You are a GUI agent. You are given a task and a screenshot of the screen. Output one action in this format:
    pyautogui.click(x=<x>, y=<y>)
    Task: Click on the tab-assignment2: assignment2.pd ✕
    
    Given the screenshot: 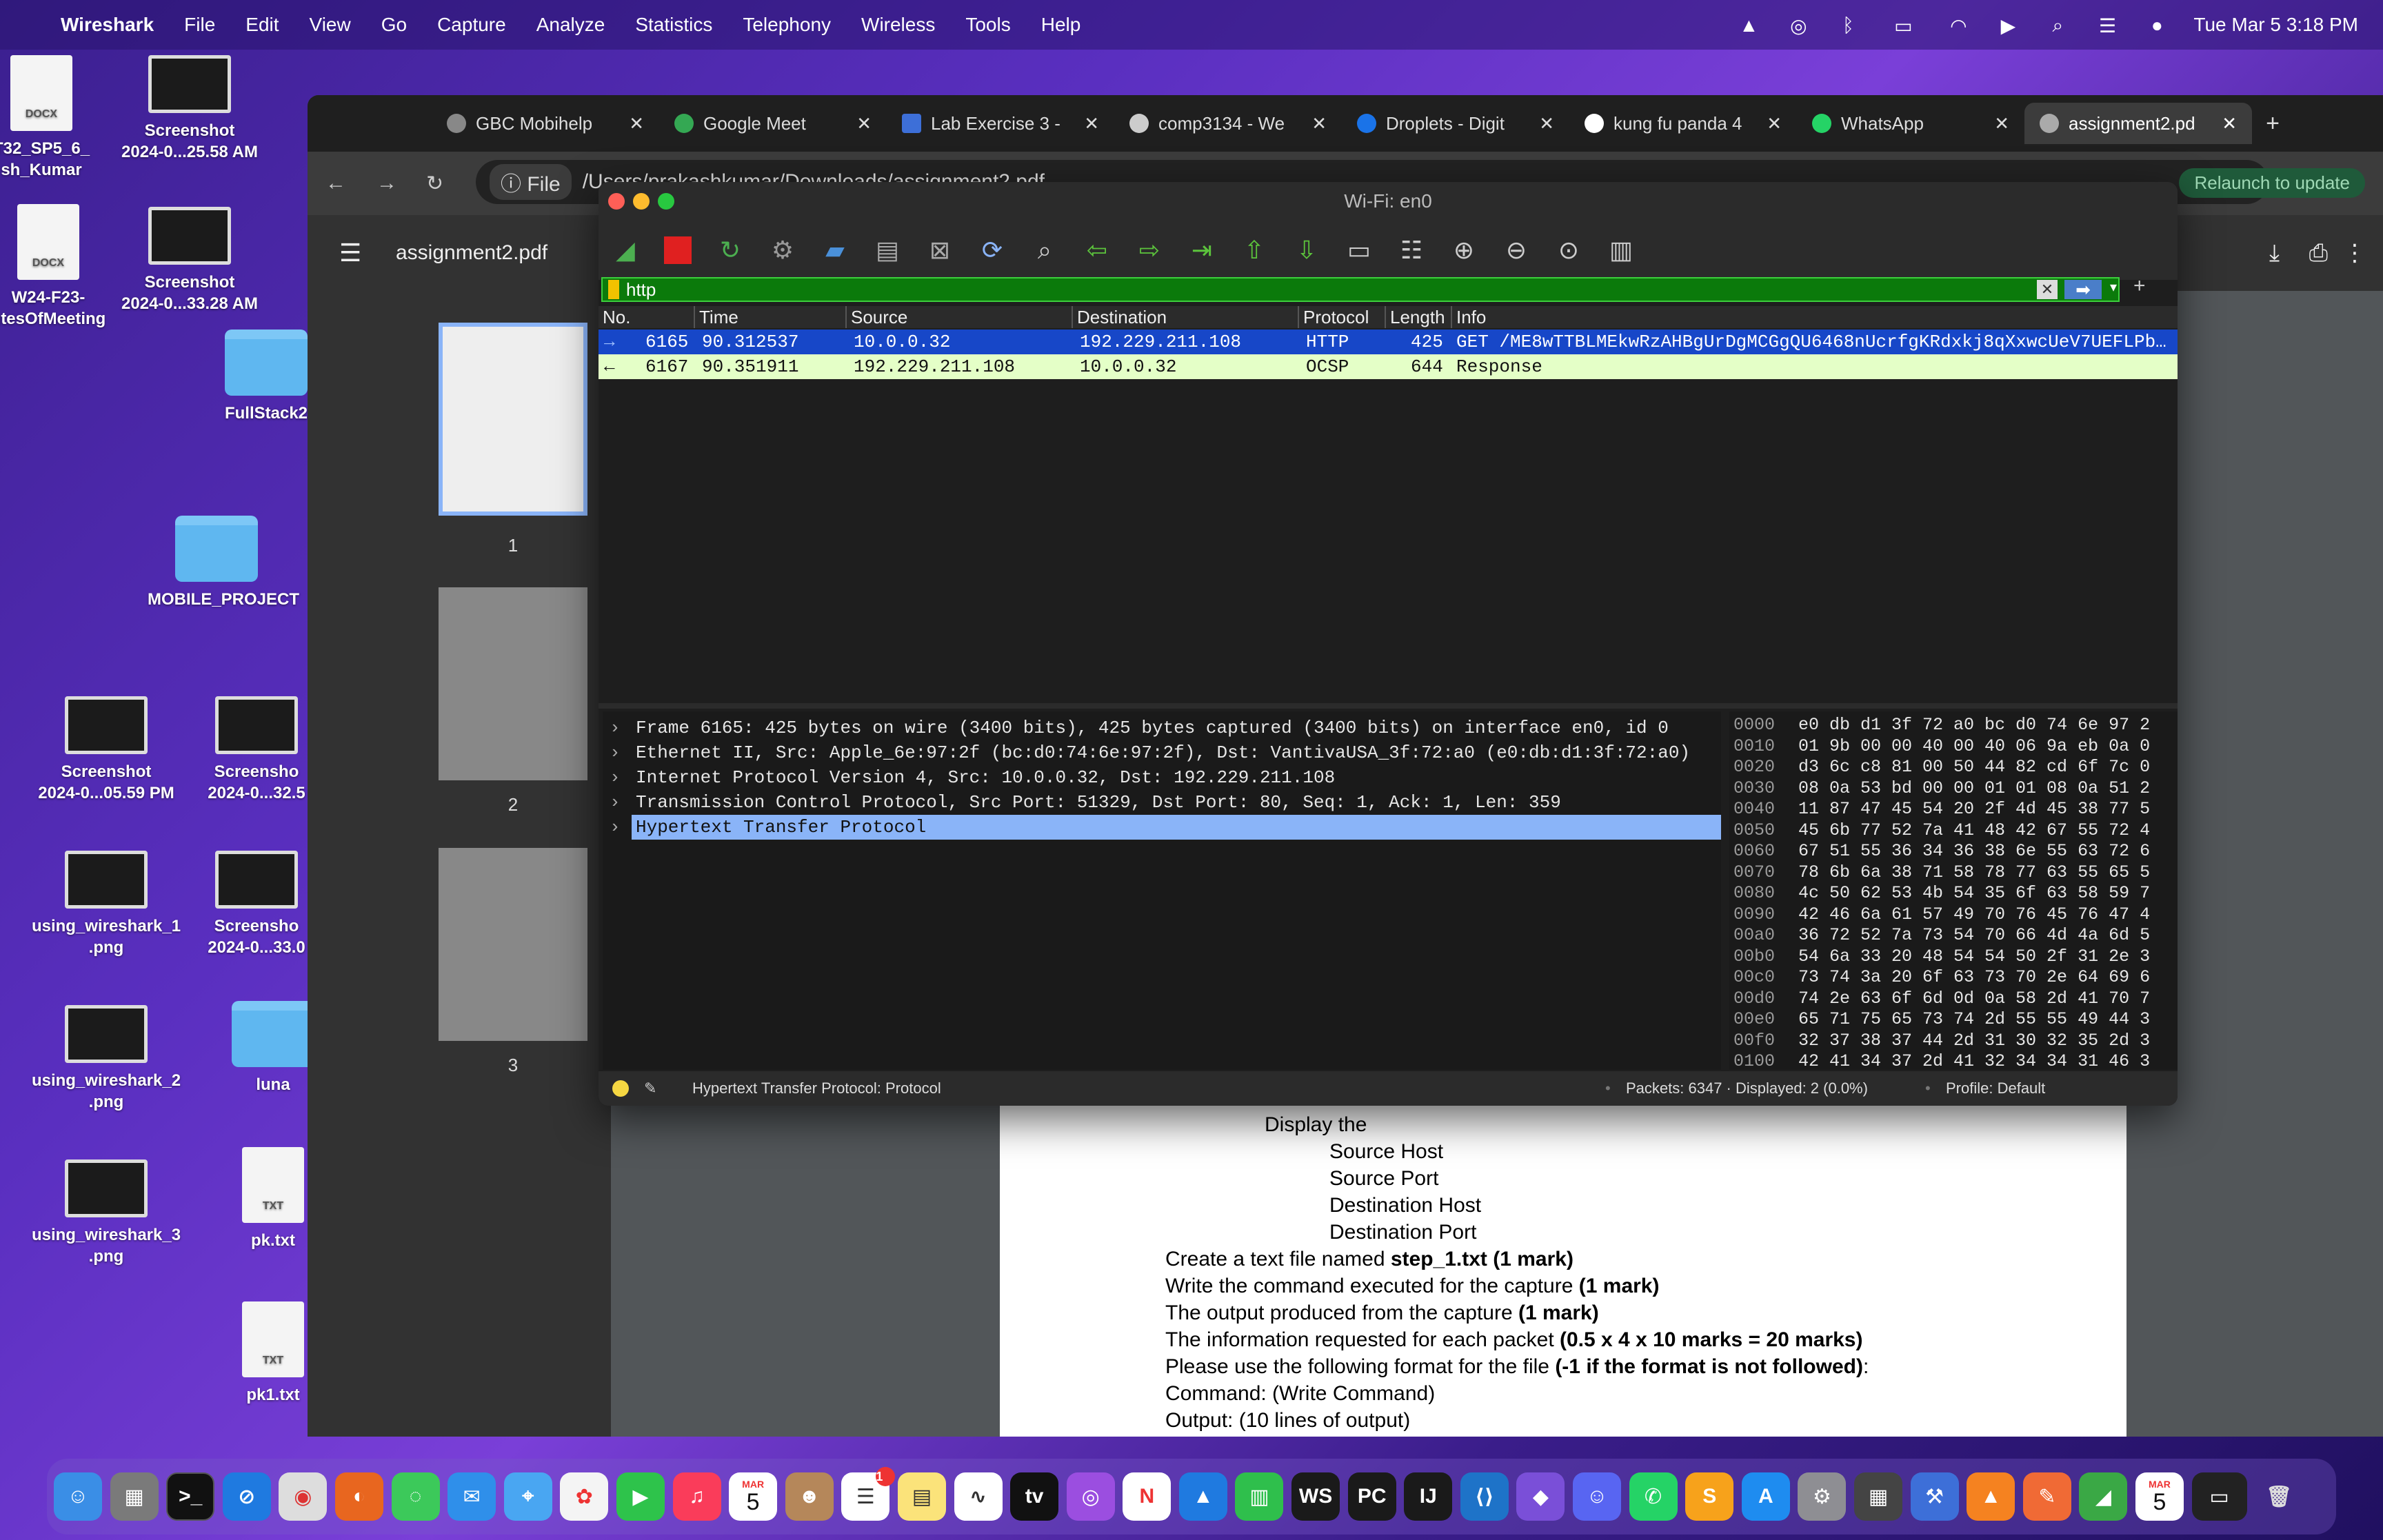 What is the action you would take?
    pyautogui.click(x=2138, y=124)
    